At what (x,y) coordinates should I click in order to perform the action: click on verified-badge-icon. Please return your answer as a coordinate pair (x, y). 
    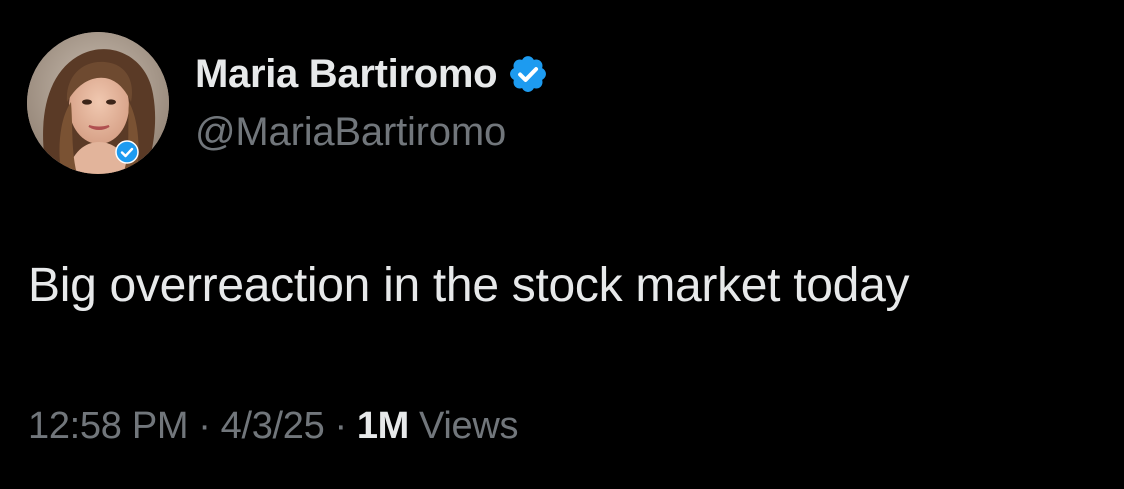
    Looking at the image, I should click on (528, 74).